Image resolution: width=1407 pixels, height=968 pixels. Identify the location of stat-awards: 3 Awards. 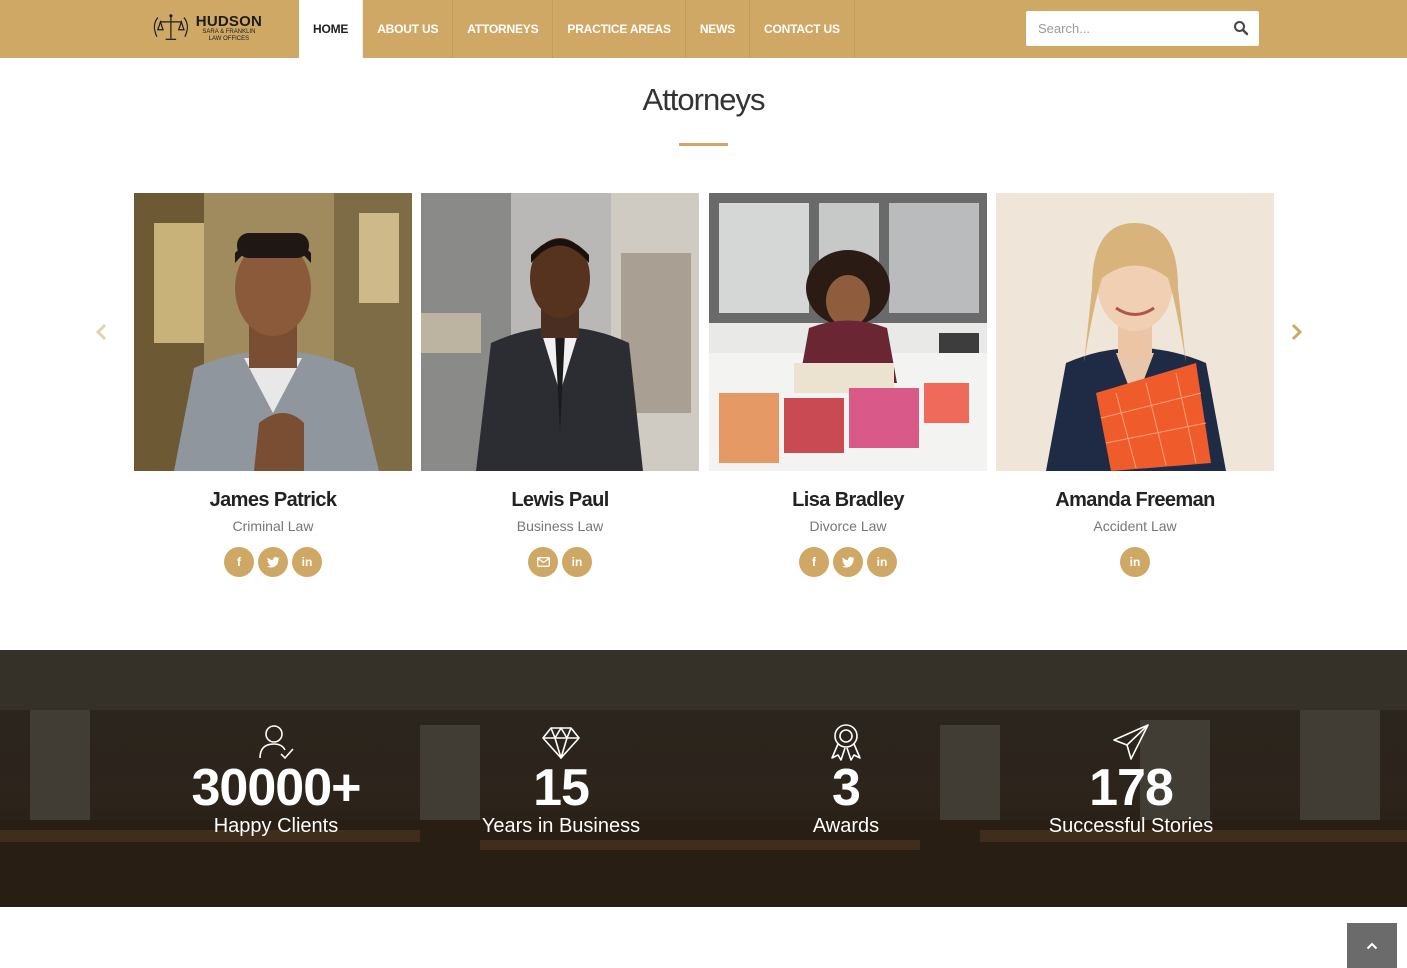
(846, 780).